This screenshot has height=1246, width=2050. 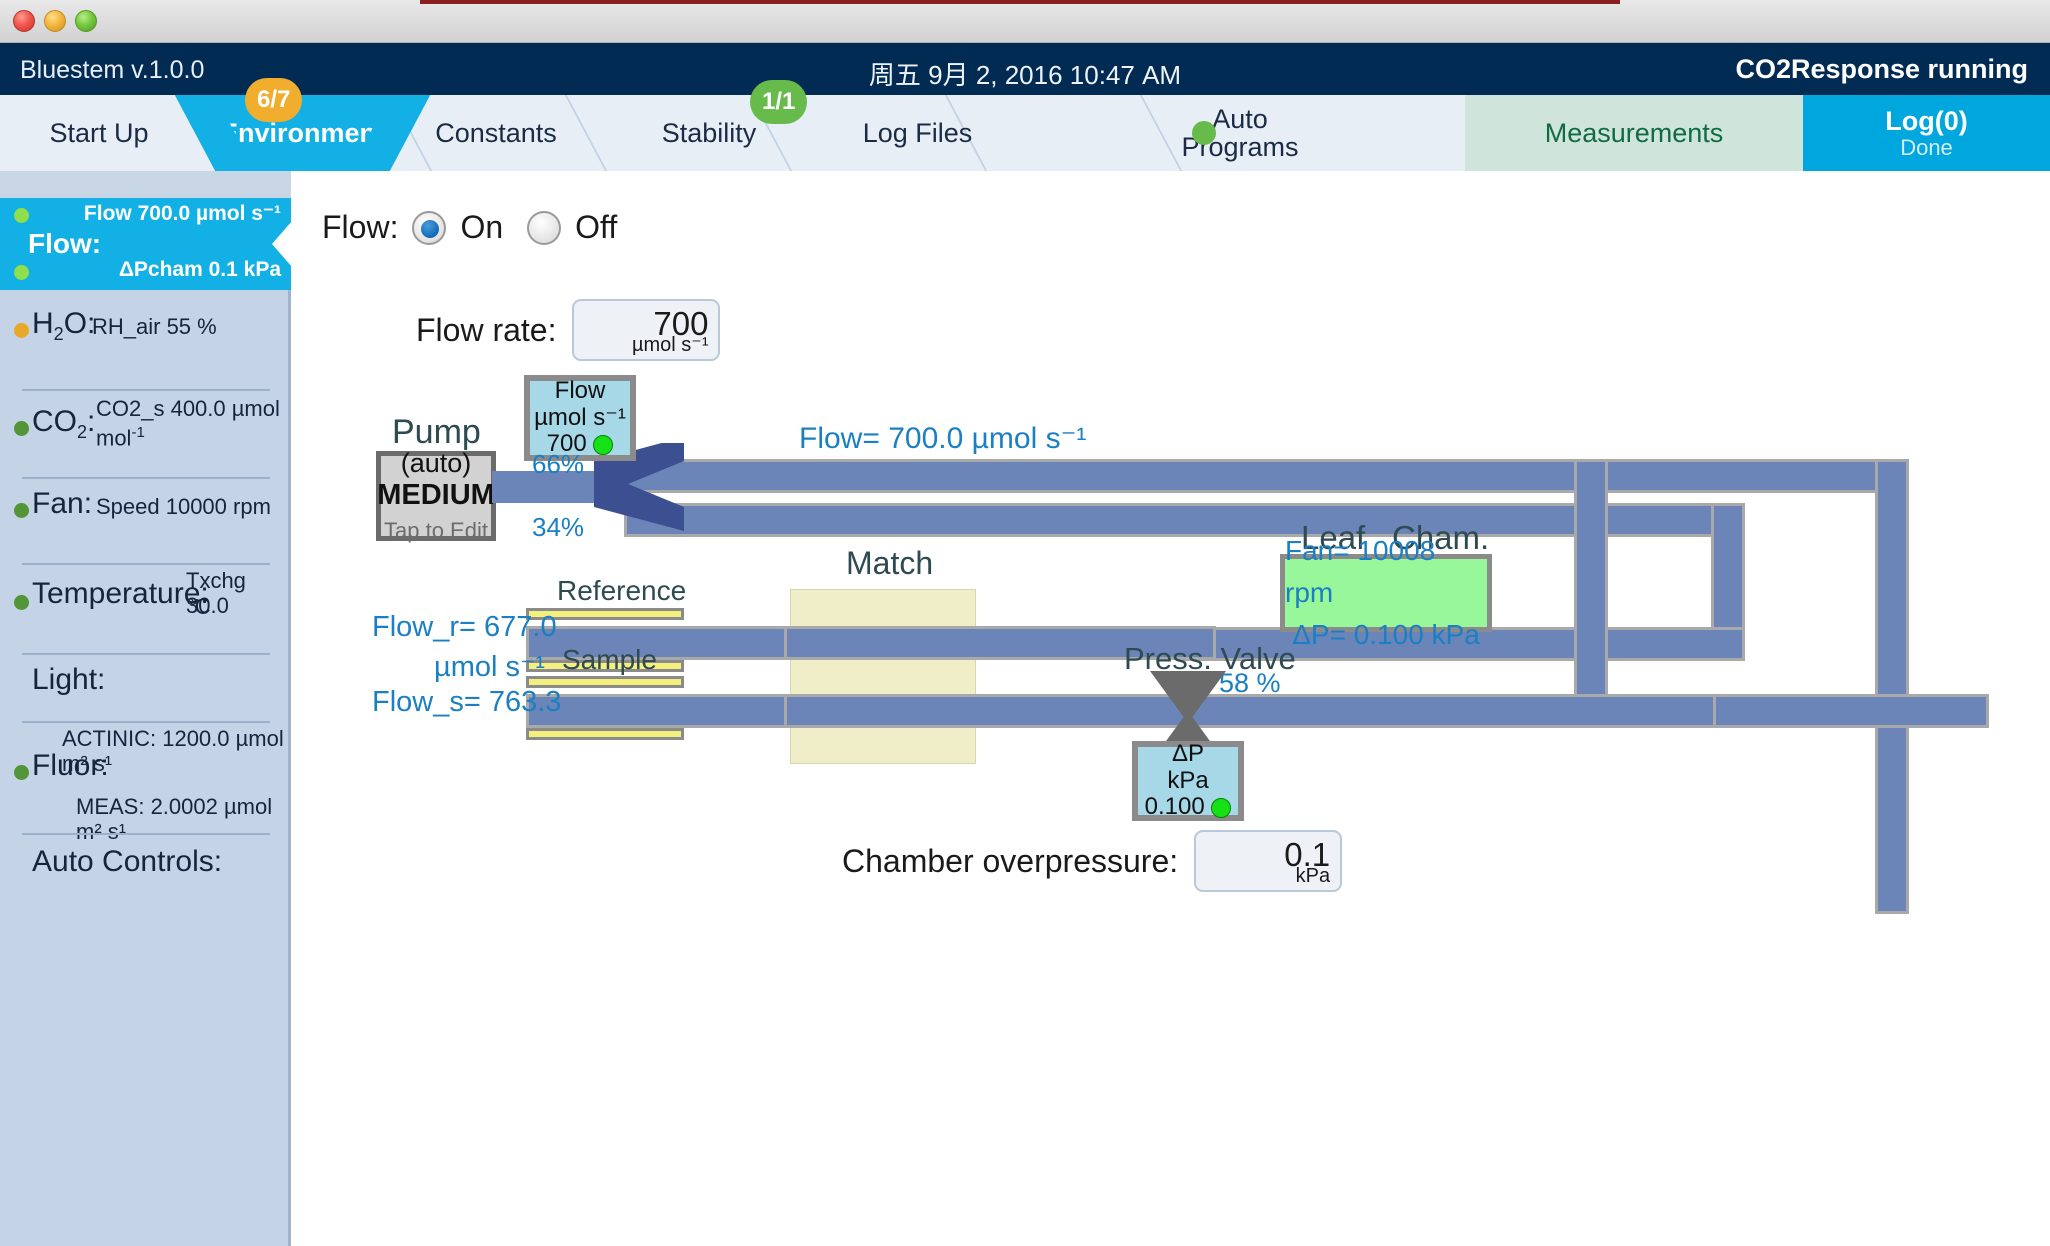 I want to click on sidebar-item-h2o: H2O: RH_air 55 %, so click(x=145, y=338).